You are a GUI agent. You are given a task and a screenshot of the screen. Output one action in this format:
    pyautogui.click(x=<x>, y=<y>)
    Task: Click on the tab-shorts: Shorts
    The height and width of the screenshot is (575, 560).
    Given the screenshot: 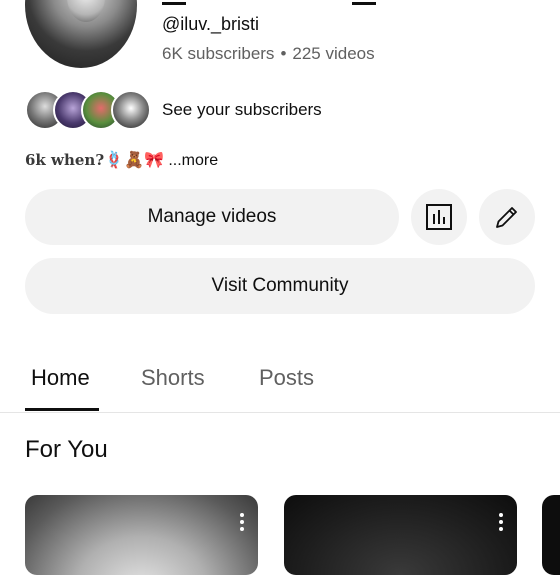 What is the action you would take?
    pyautogui.click(x=173, y=378)
    